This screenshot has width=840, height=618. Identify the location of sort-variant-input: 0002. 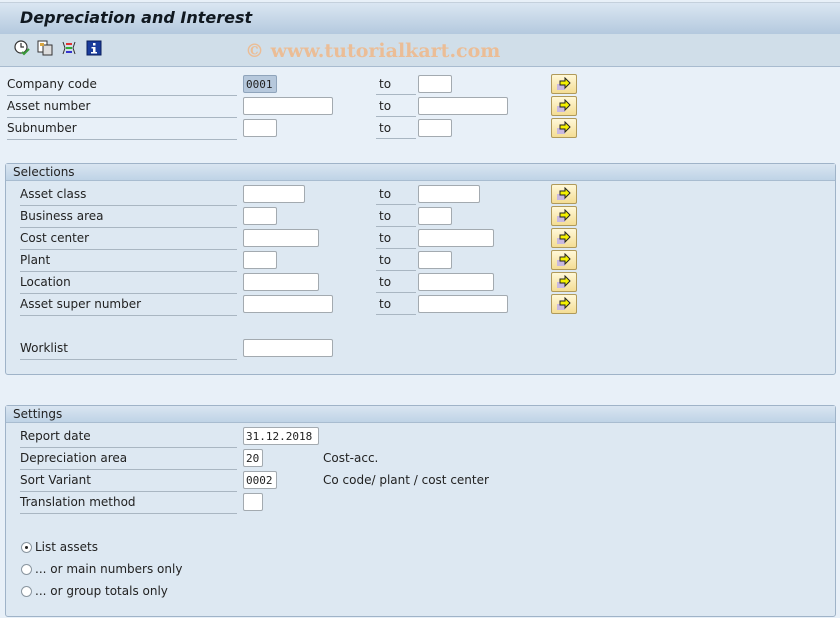
(260, 480).